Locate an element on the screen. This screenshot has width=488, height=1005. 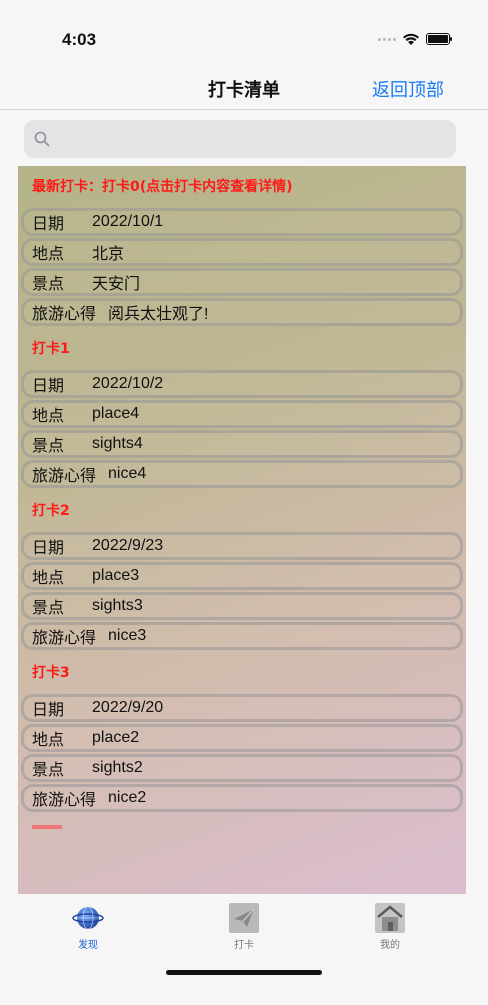
search-icon is located at coordinates (42, 139).